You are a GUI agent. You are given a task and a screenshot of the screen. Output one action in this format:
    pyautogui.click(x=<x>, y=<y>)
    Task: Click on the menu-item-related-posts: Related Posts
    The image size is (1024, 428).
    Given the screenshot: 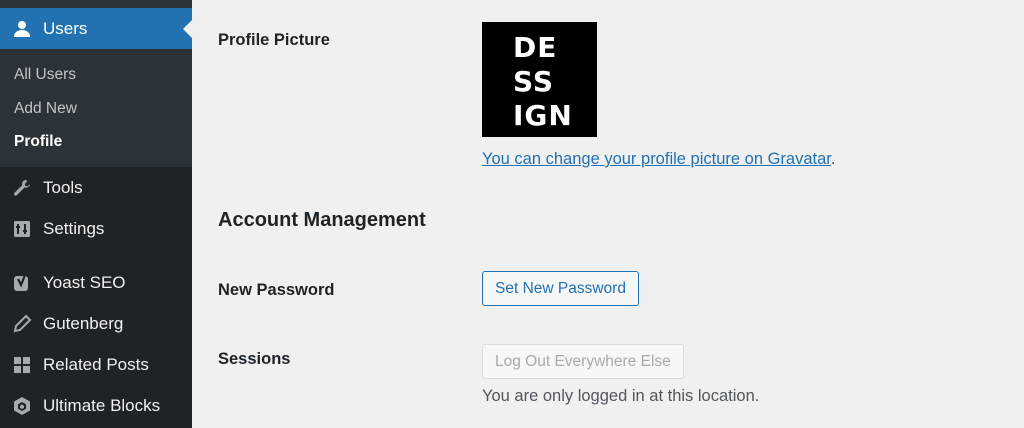 What is the action you would take?
    pyautogui.click(x=96, y=364)
    